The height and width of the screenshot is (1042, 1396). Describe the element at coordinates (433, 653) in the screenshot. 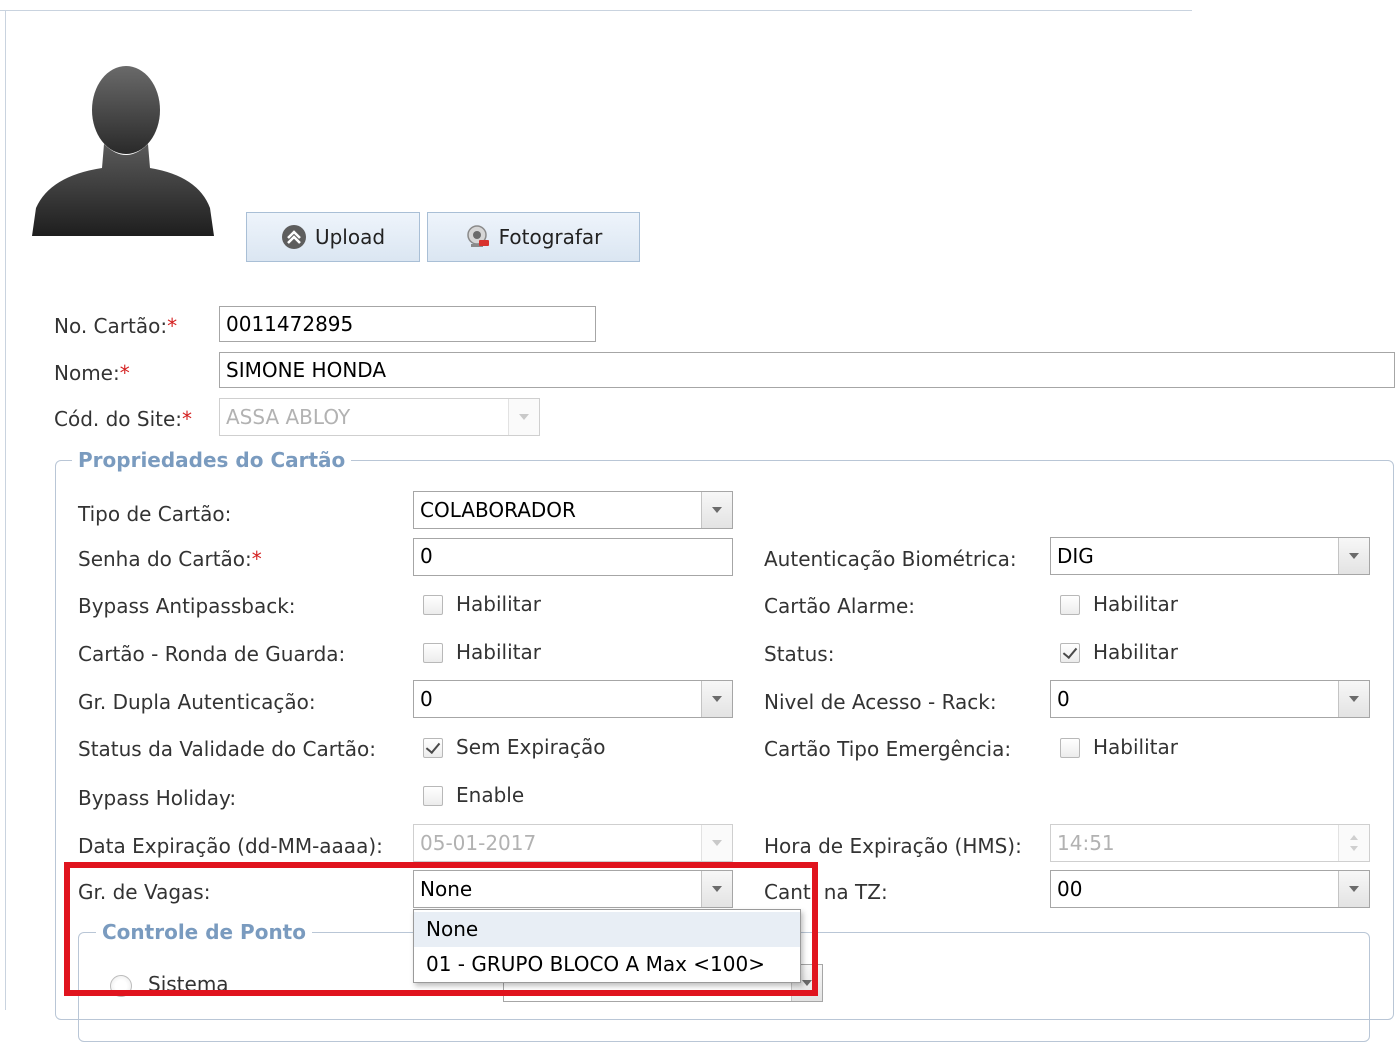

I see `guard-tour-checkbox` at that location.